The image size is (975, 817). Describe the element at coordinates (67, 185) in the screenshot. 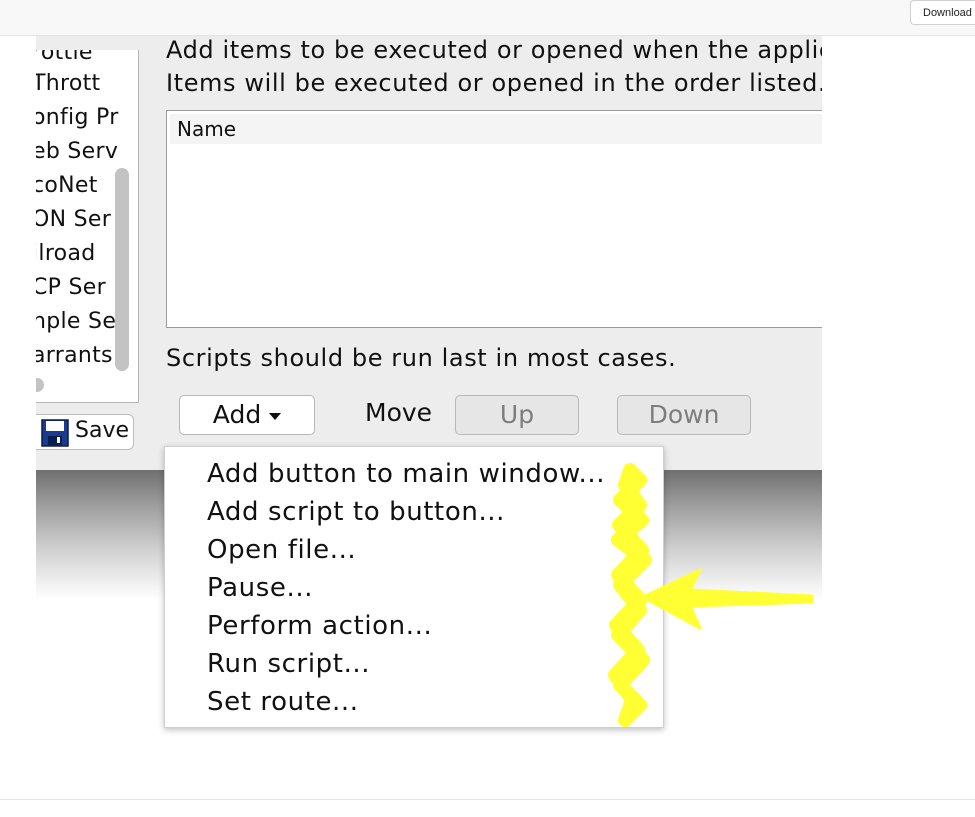

I see `sidebar-item-loconet: coNet` at that location.